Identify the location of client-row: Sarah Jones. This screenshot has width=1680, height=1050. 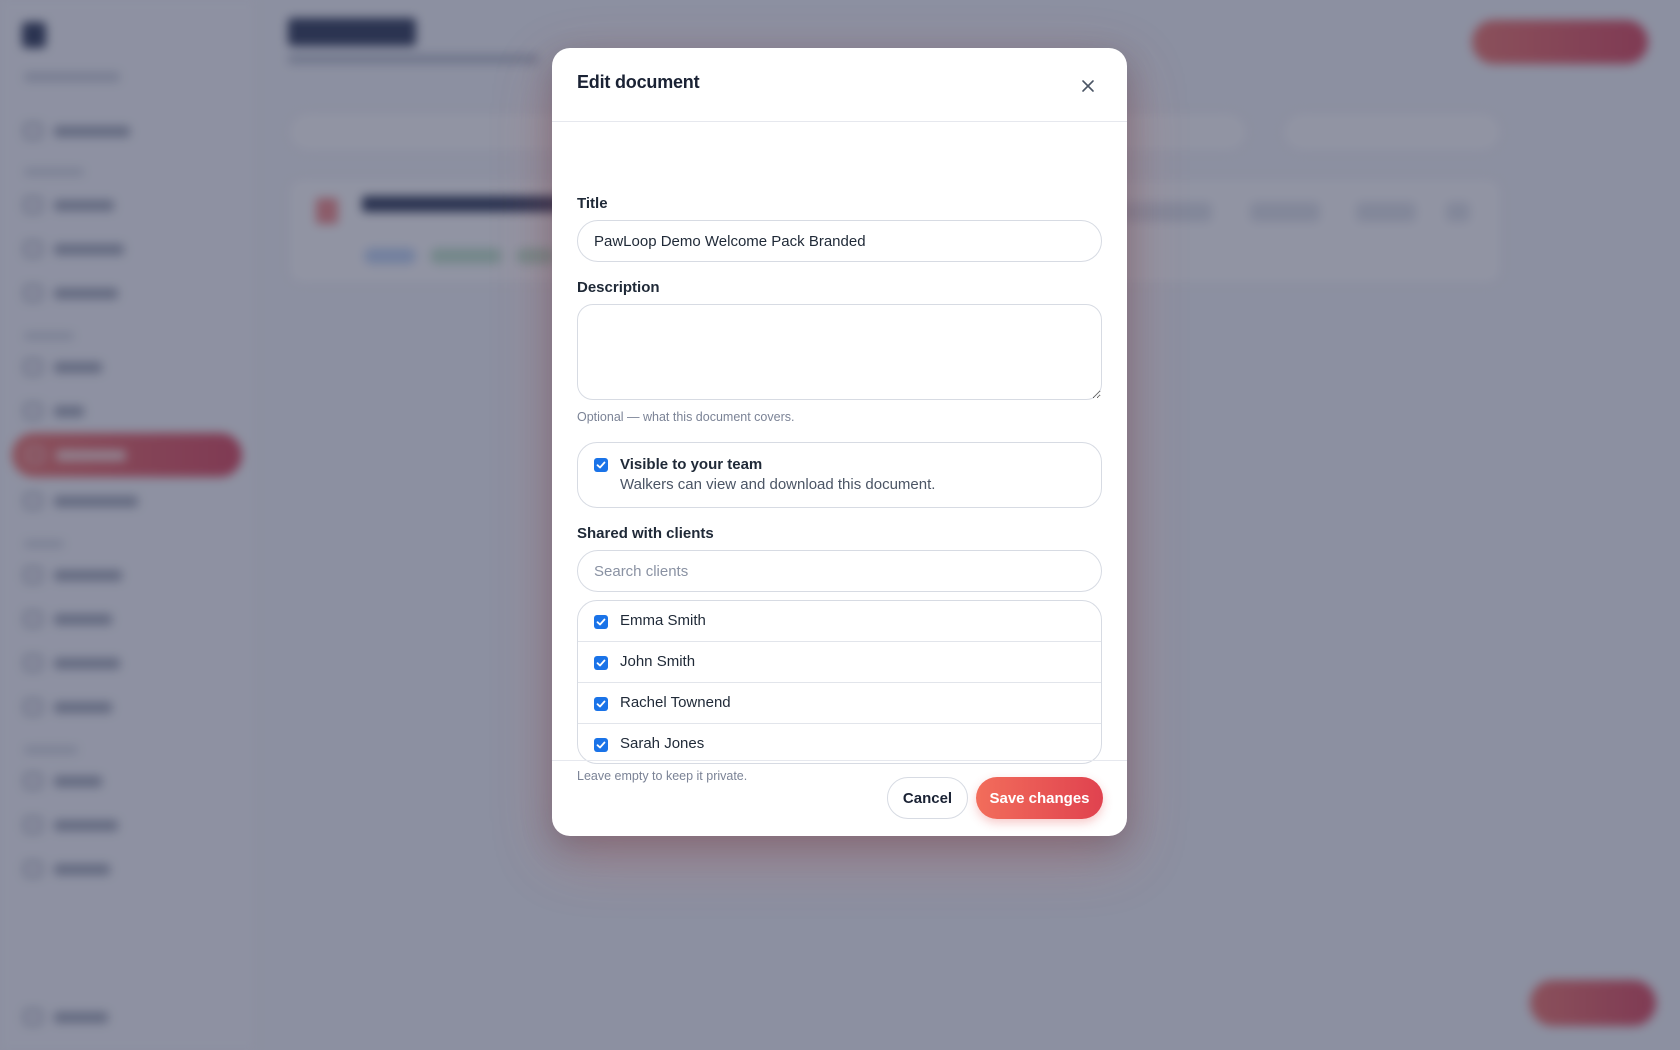
(839, 743).